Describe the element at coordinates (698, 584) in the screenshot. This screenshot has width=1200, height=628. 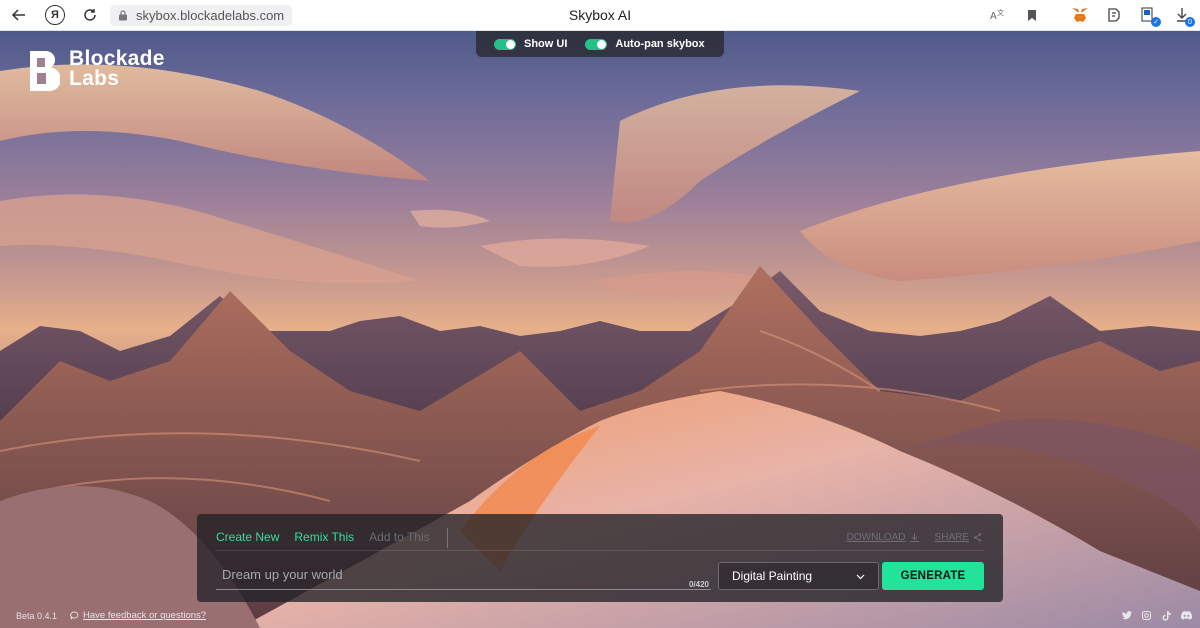
I see `char-count: 0/420` at that location.